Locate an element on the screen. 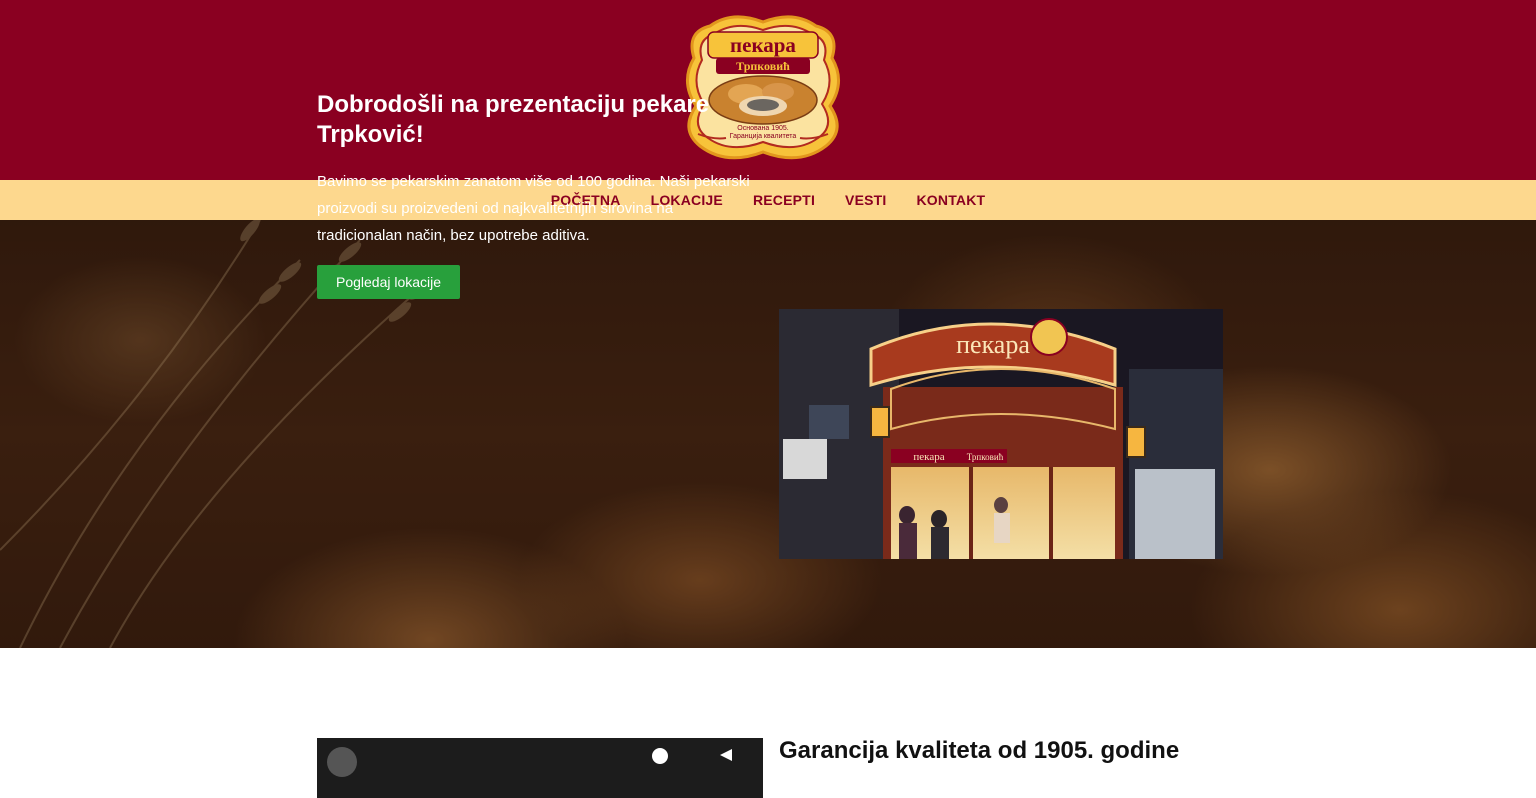 This screenshot has width=1536, height=798. logo-title-text: пекара is located at coordinates (763, 45).